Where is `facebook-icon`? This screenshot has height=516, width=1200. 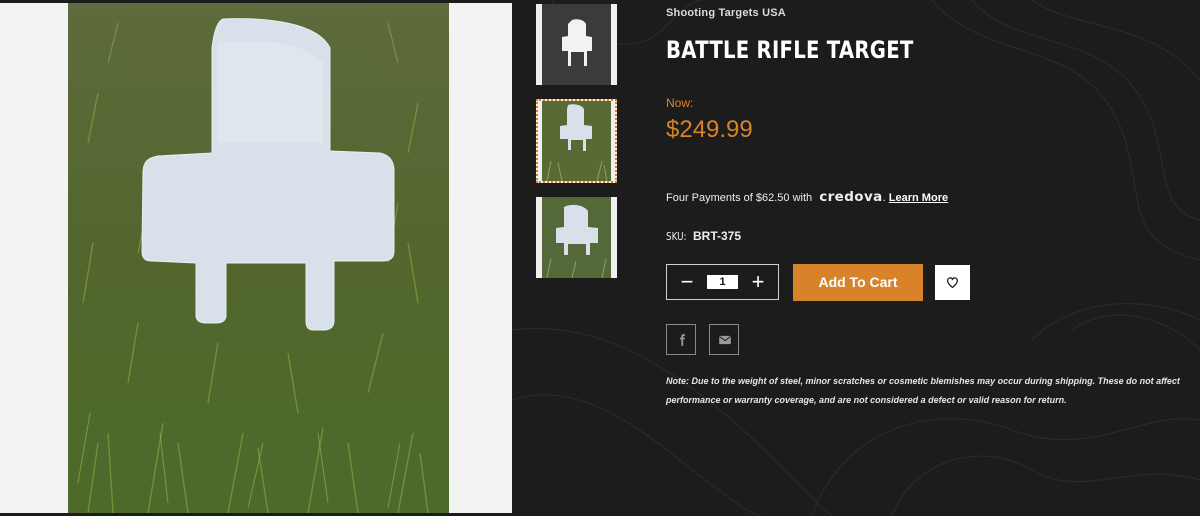
facebook-icon is located at coordinates (682, 340).